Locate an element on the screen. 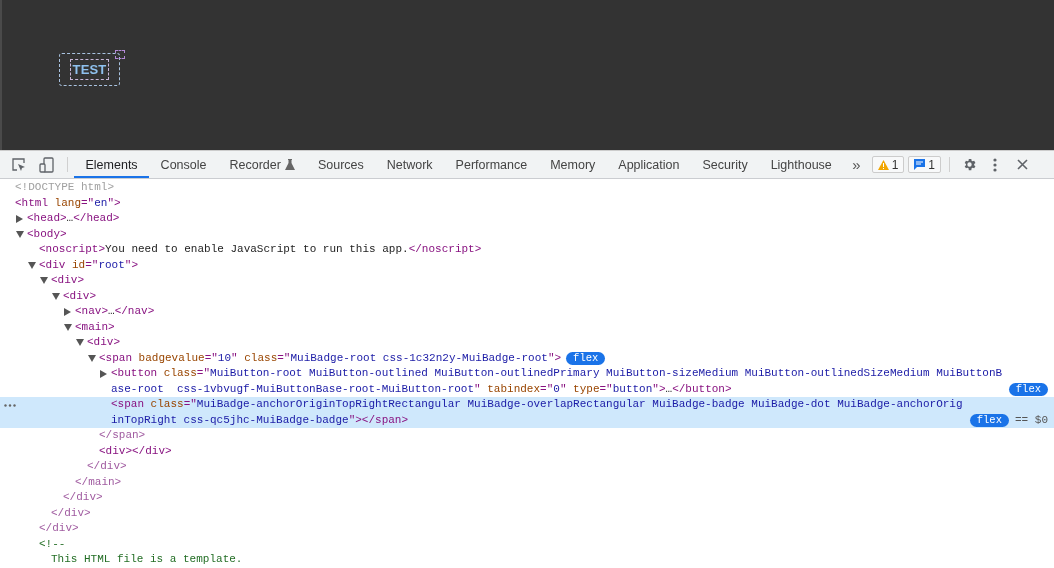 This screenshot has height=568, width=1054. code-line: This HTML file is a template. is located at coordinates (147, 559).